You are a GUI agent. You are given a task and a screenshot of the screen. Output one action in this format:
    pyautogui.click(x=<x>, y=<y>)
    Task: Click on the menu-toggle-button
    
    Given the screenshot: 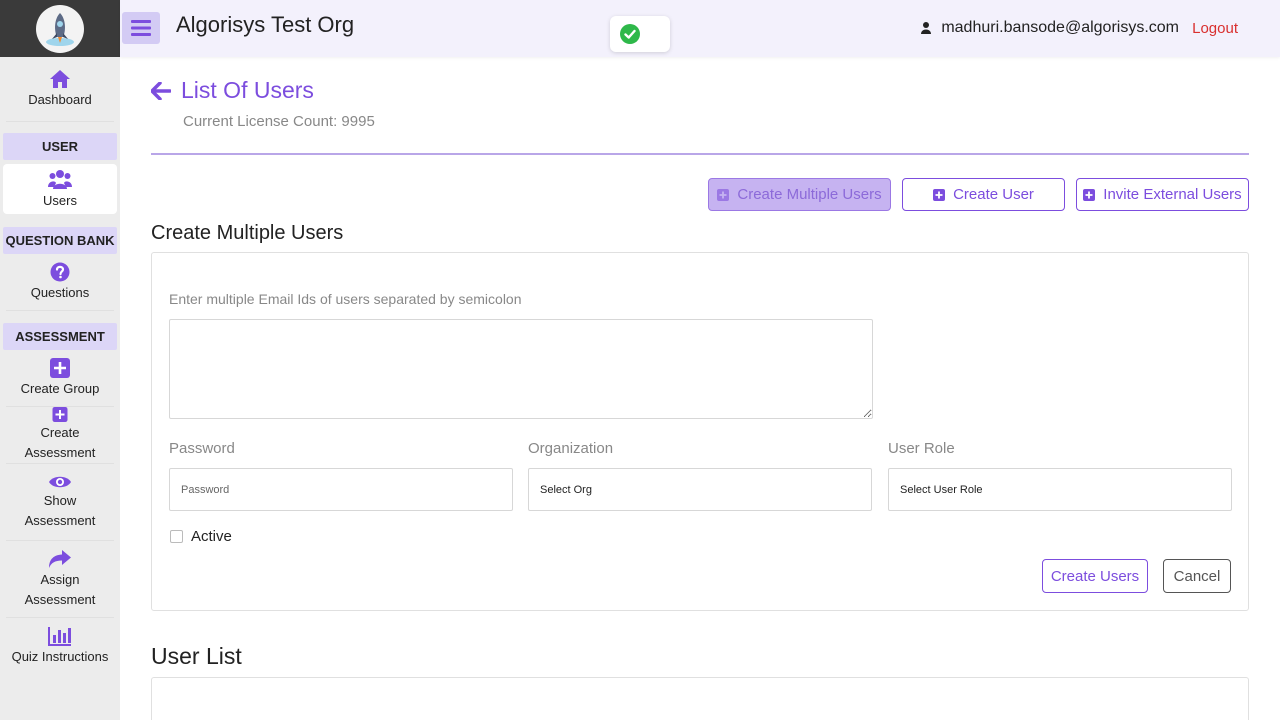 What is the action you would take?
    pyautogui.click(x=141, y=28)
    